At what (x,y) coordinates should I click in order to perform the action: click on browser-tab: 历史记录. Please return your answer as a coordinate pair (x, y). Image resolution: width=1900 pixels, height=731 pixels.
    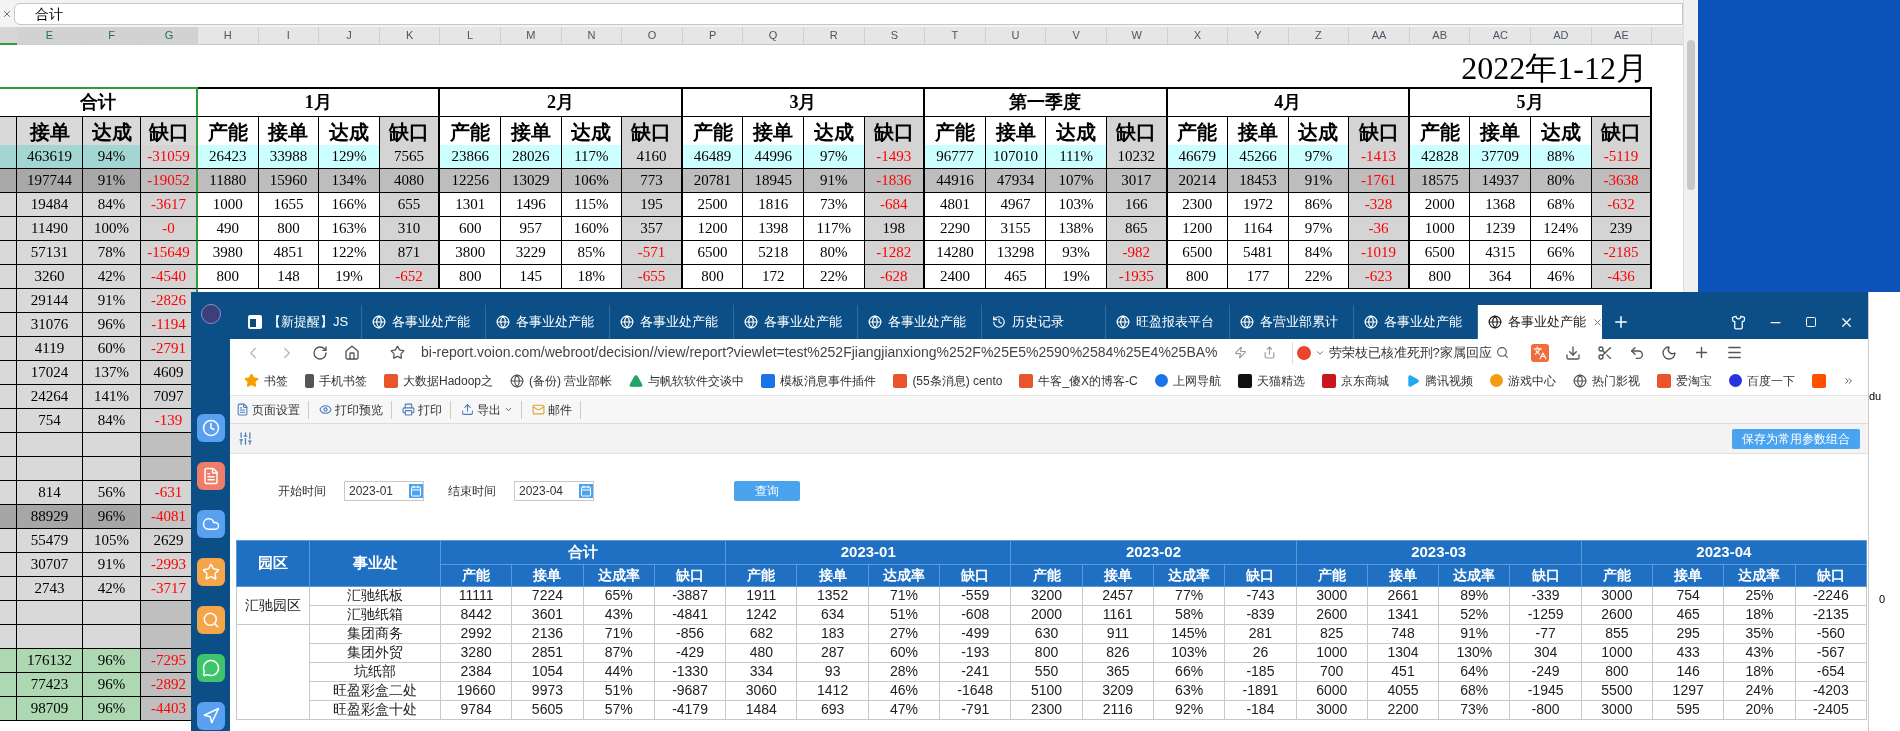
    Looking at the image, I should click on (1044, 322).